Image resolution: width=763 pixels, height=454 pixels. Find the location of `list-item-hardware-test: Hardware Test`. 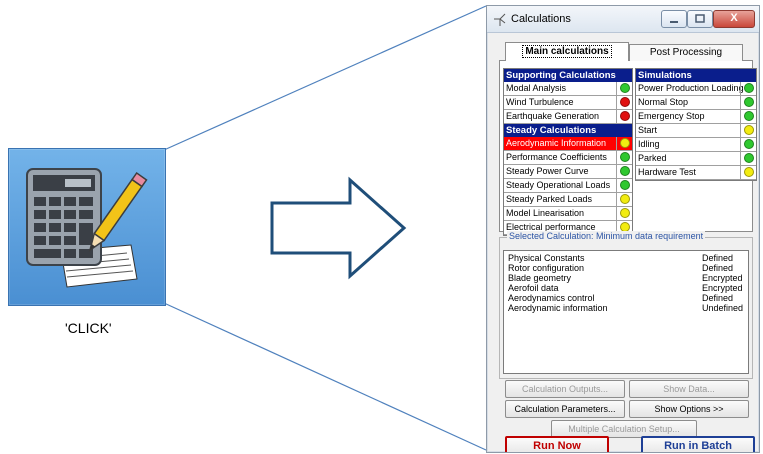

list-item-hardware-test: Hardware Test is located at coordinates (696, 173).